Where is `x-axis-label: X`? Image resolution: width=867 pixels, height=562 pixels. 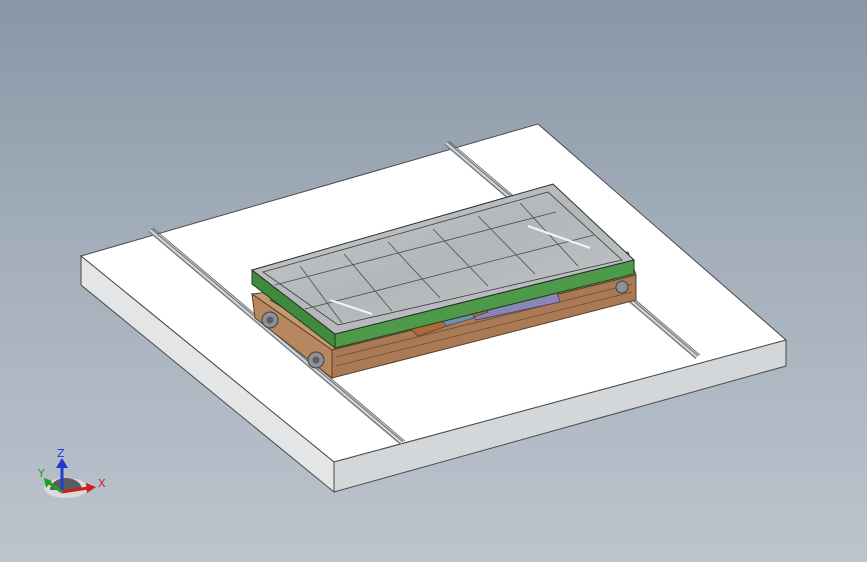
x-axis-label: X is located at coordinates (102, 483).